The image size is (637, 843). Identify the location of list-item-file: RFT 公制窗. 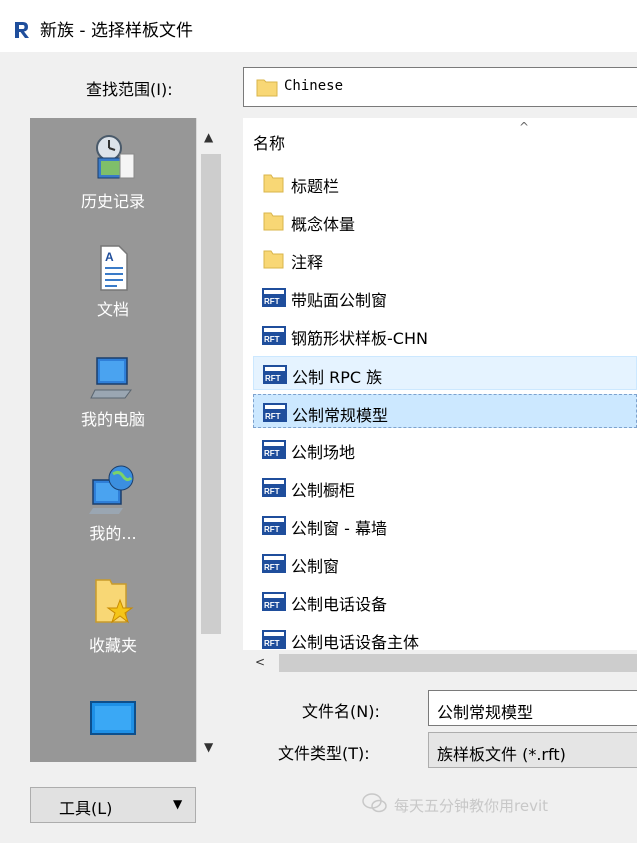
(445, 563).